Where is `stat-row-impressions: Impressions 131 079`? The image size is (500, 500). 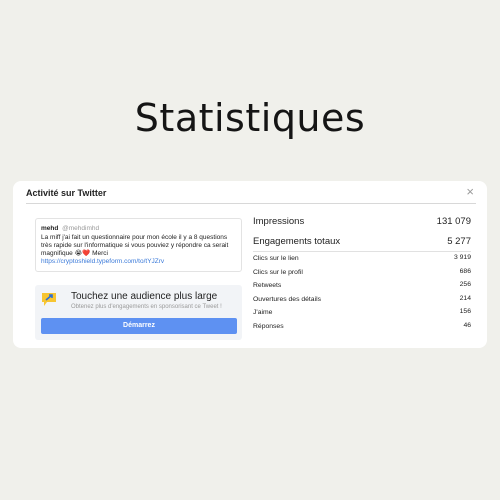
stat-row-impressions: Impressions 131 079 is located at coordinates (362, 221).